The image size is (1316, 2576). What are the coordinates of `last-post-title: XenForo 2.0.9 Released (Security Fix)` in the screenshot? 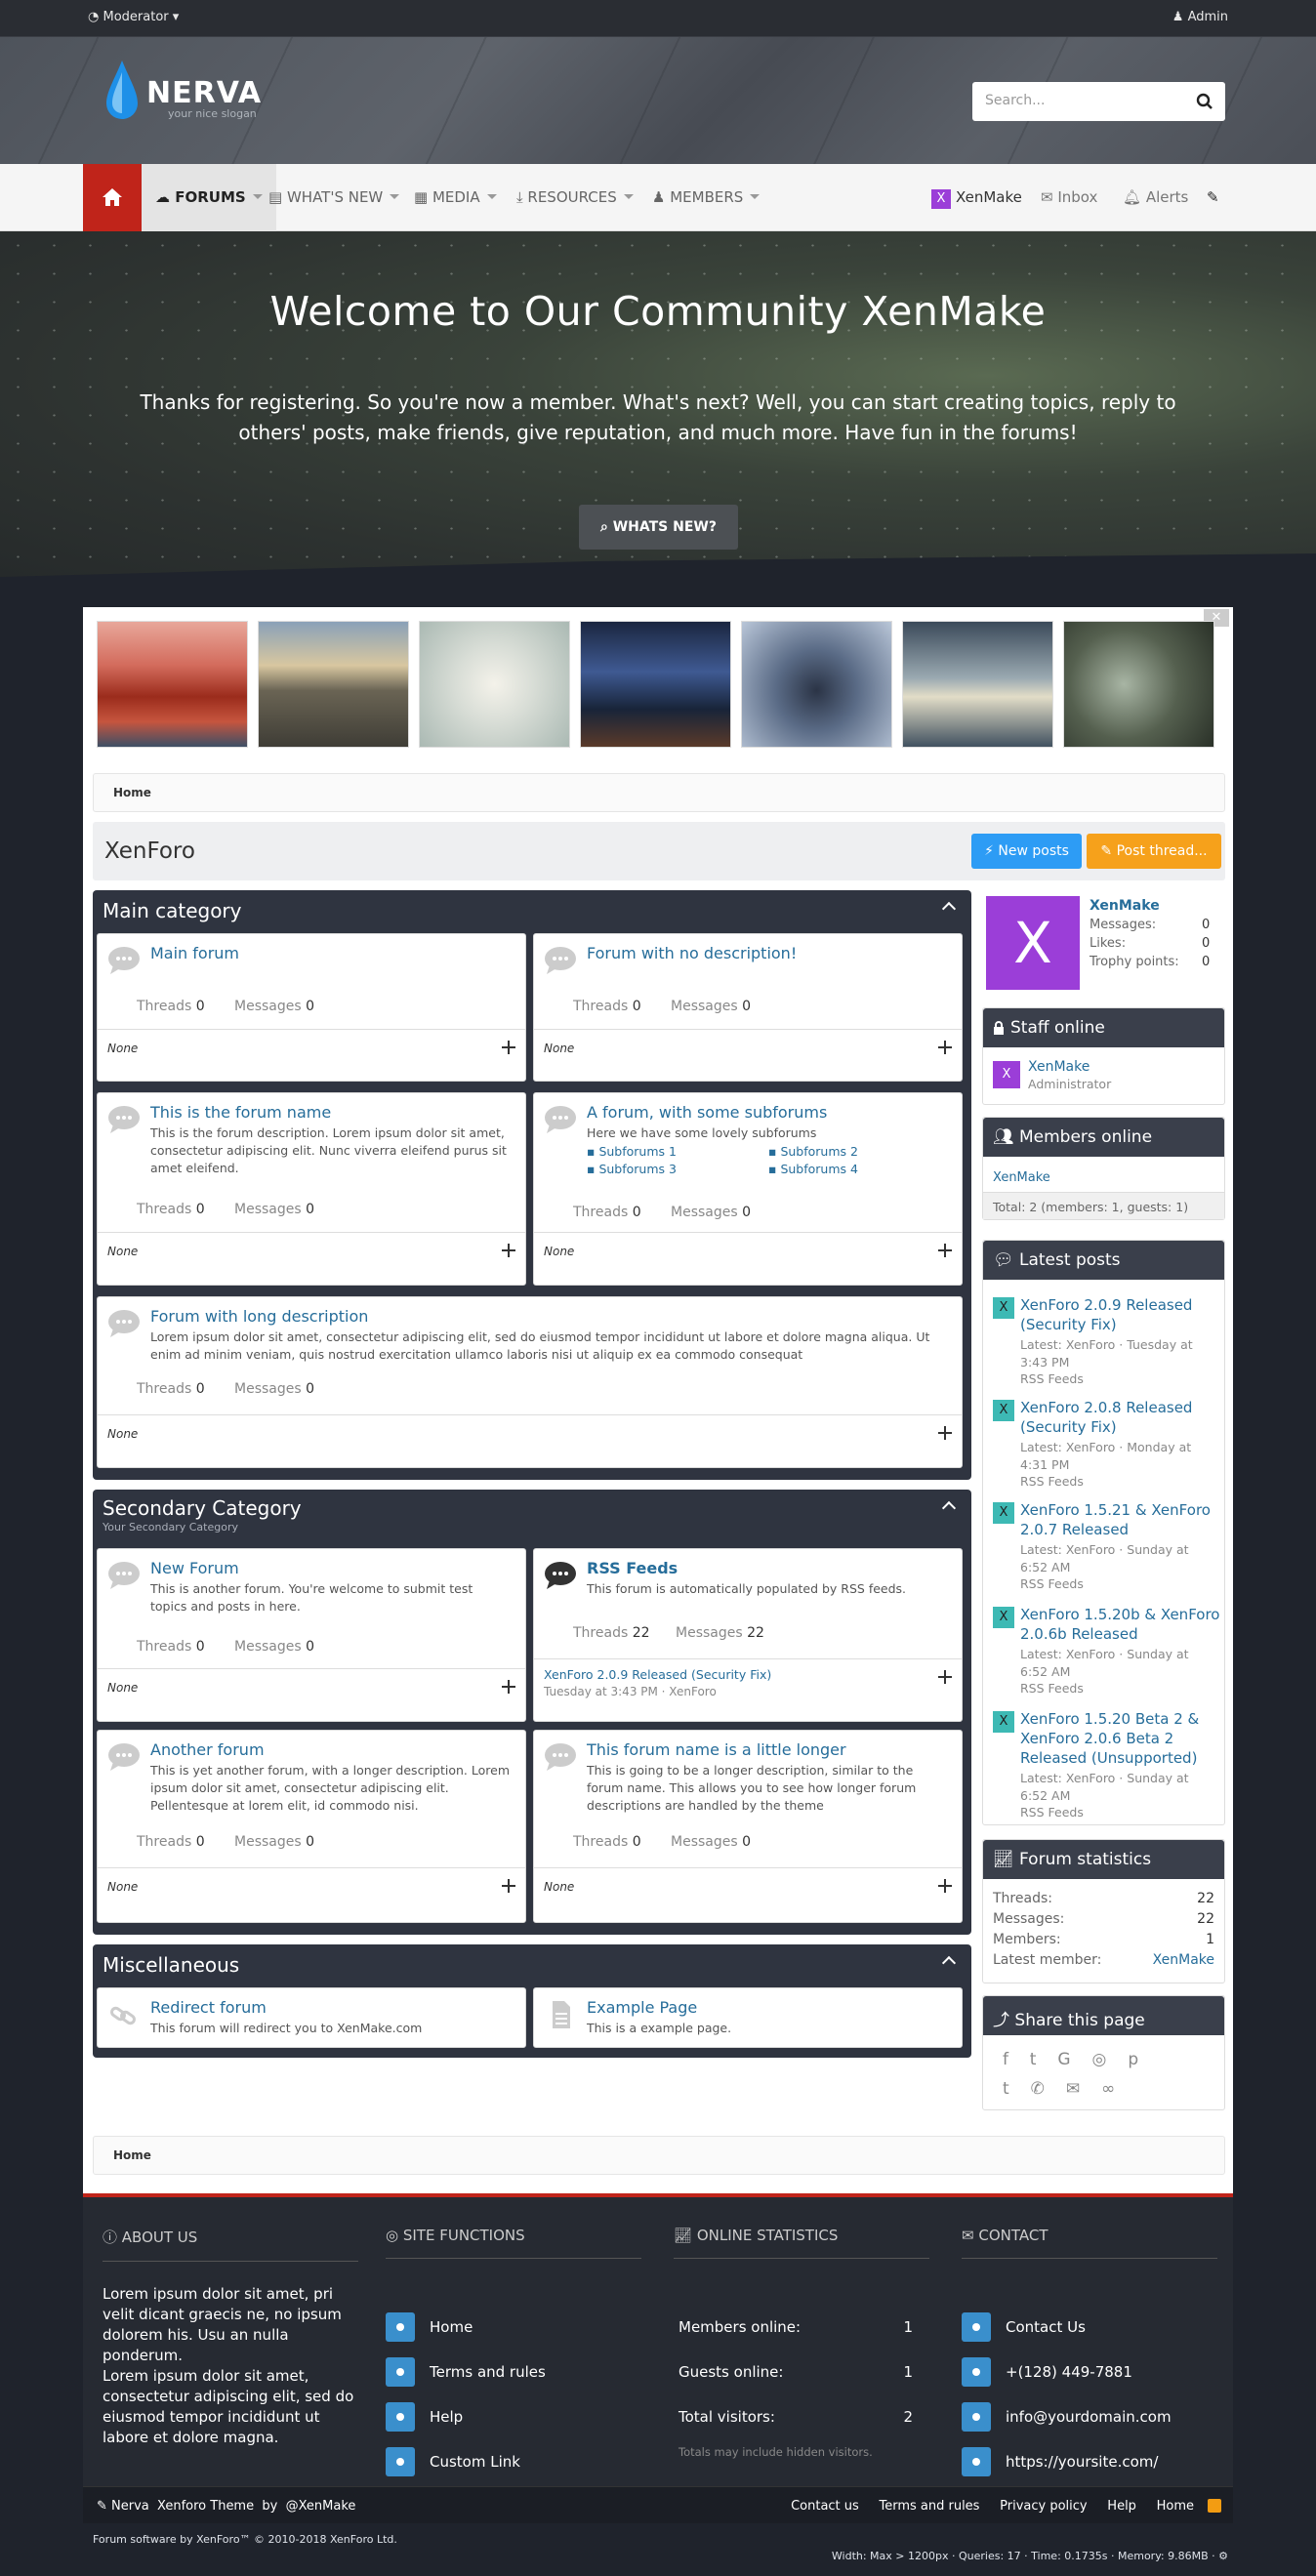 It's located at (657, 1674).